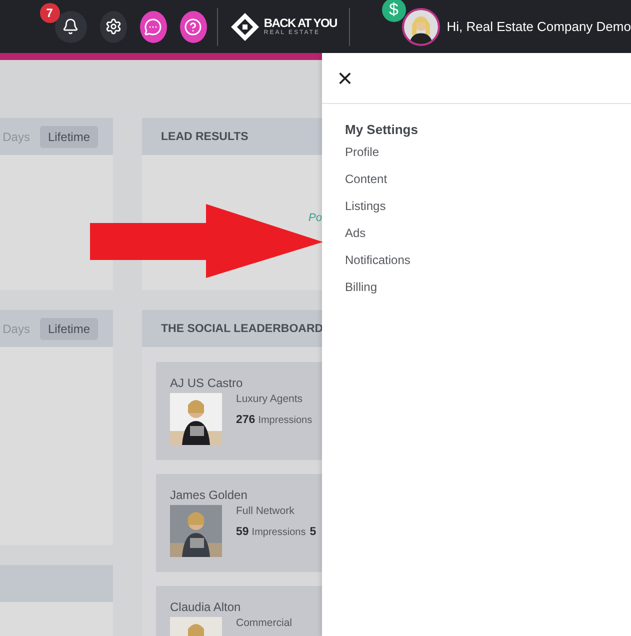  I want to click on settings-button, so click(113, 26).